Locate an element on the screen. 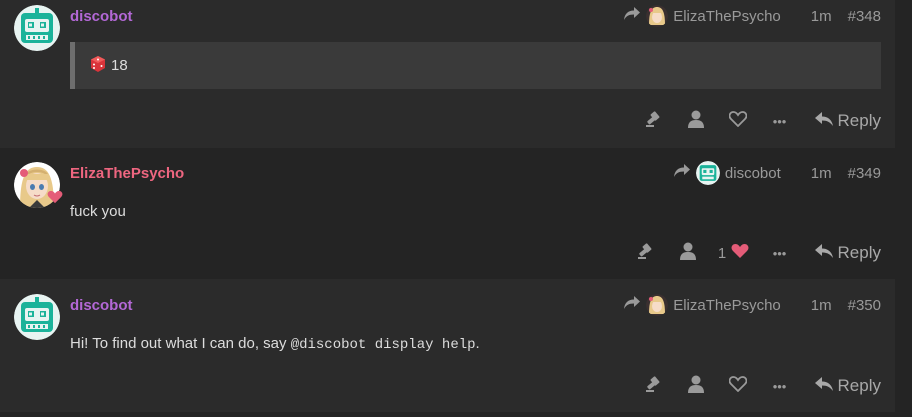 This screenshot has width=912, height=417. body-text-prefix: Hi! To find out what I can do, say is located at coordinates (180, 343).